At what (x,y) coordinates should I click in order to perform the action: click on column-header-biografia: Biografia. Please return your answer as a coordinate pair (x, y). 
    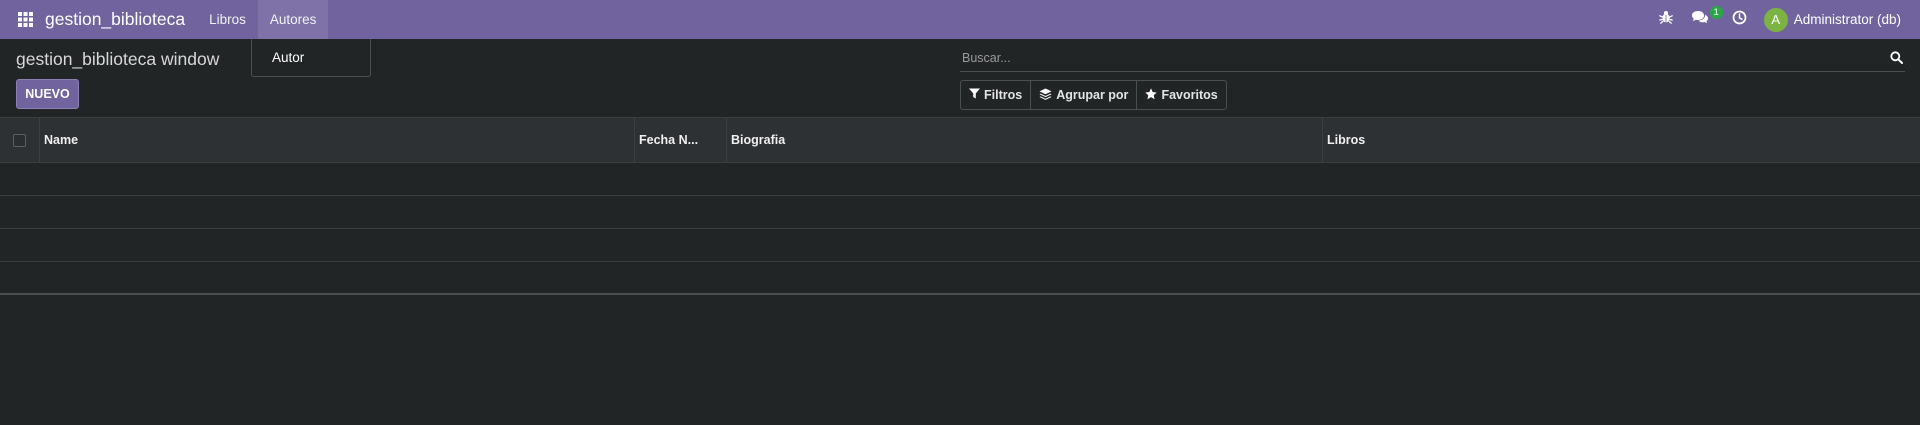
    Looking at the image, I should click on (1025, 140).